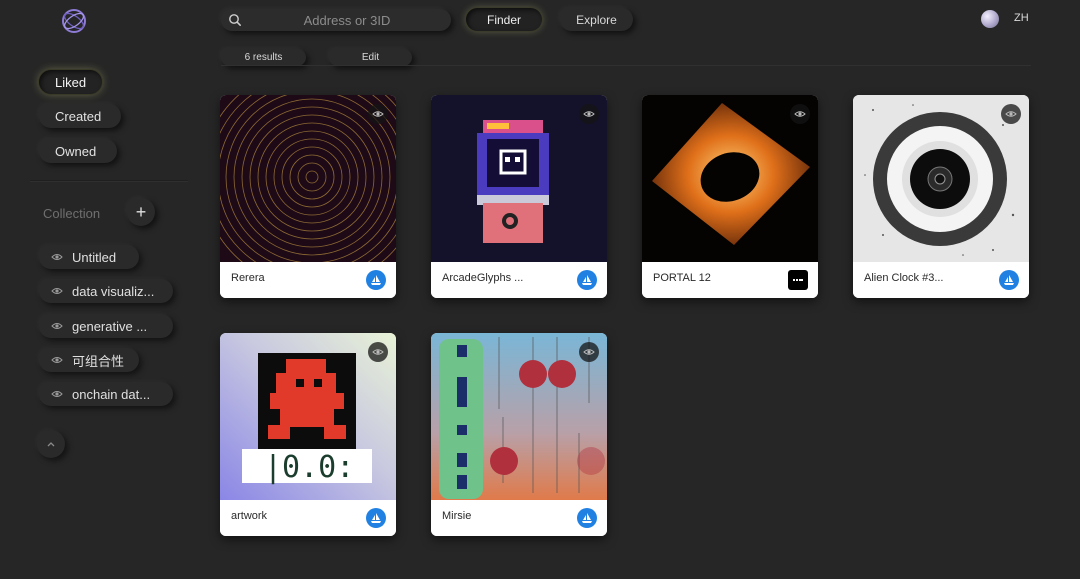 The width and height of the screenshot is (1080, 579). What do you see at coordinates (308, 518) in the screenshot?
I see `card-footer: artwork` at bounding box center [308, 518].